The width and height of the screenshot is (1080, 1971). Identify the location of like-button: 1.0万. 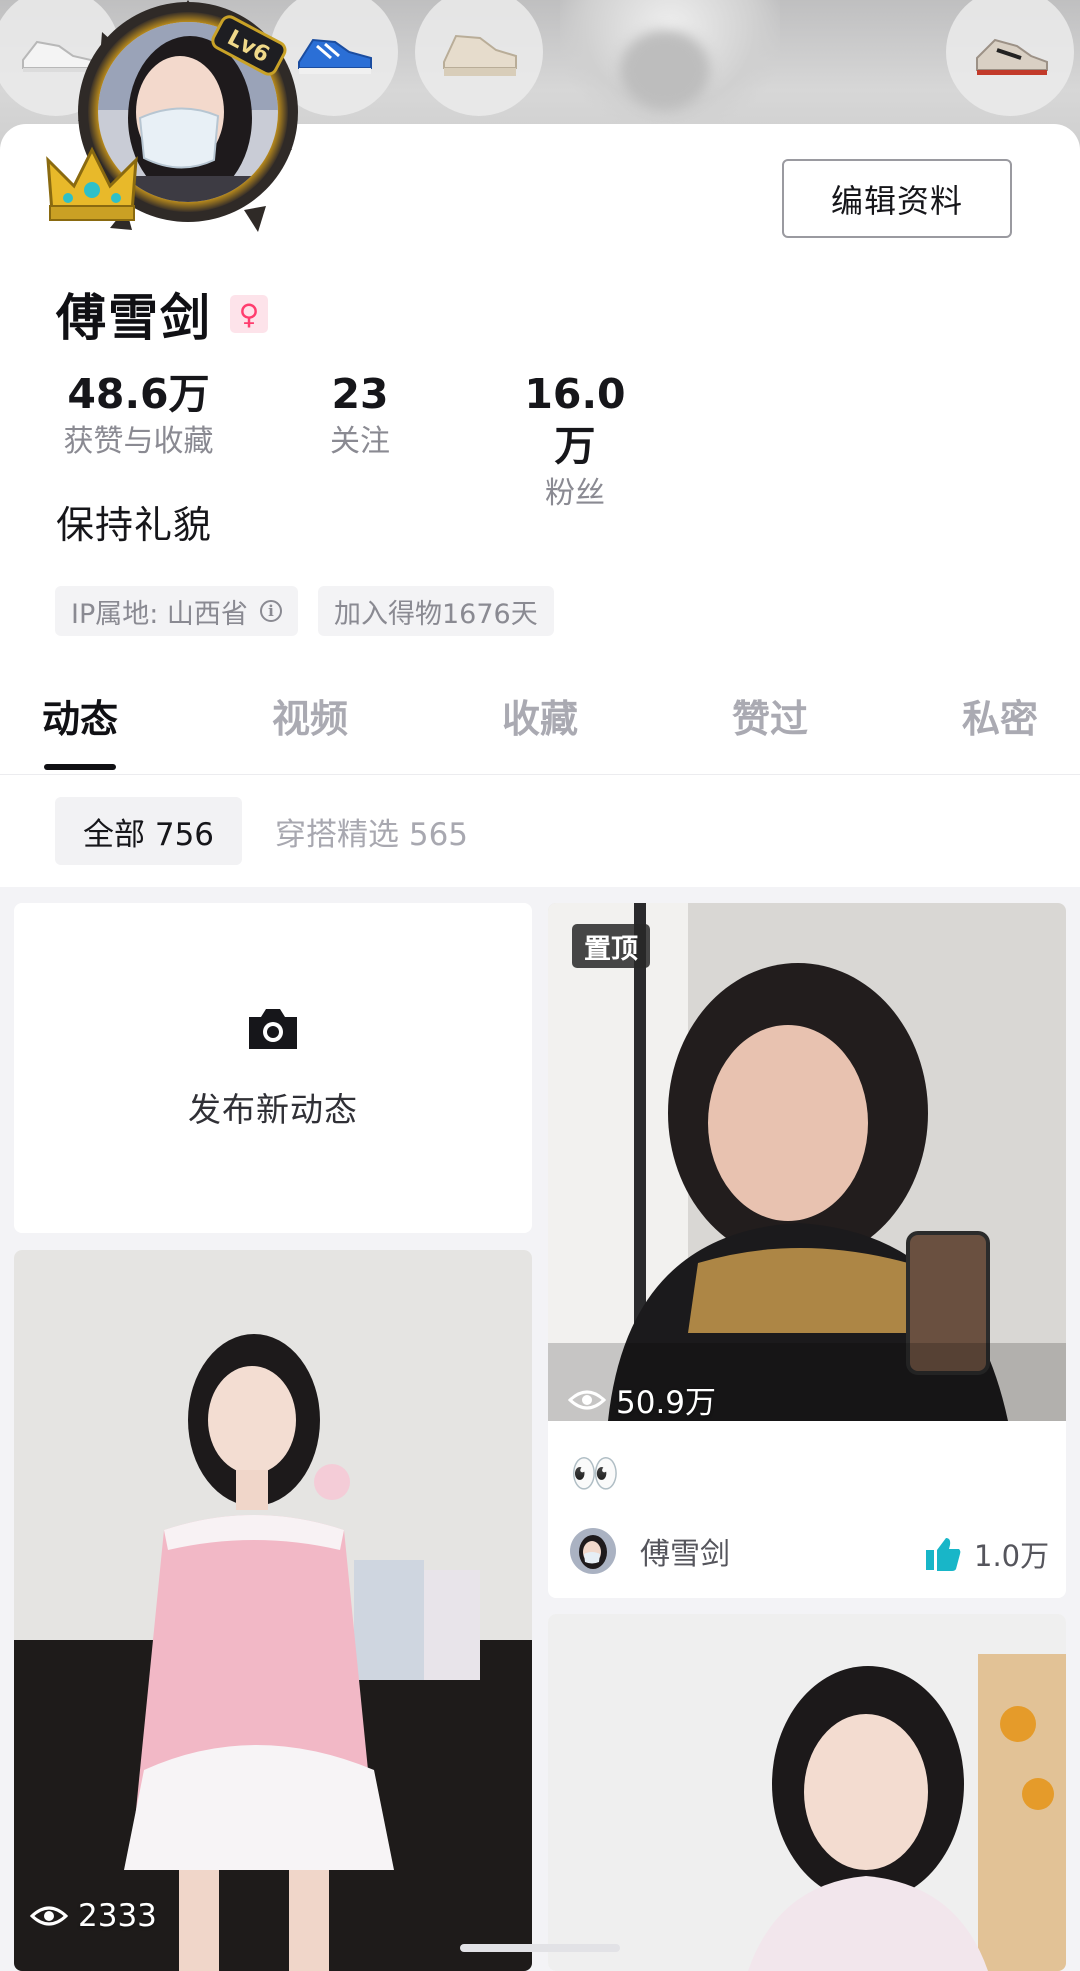
(986, 1554).